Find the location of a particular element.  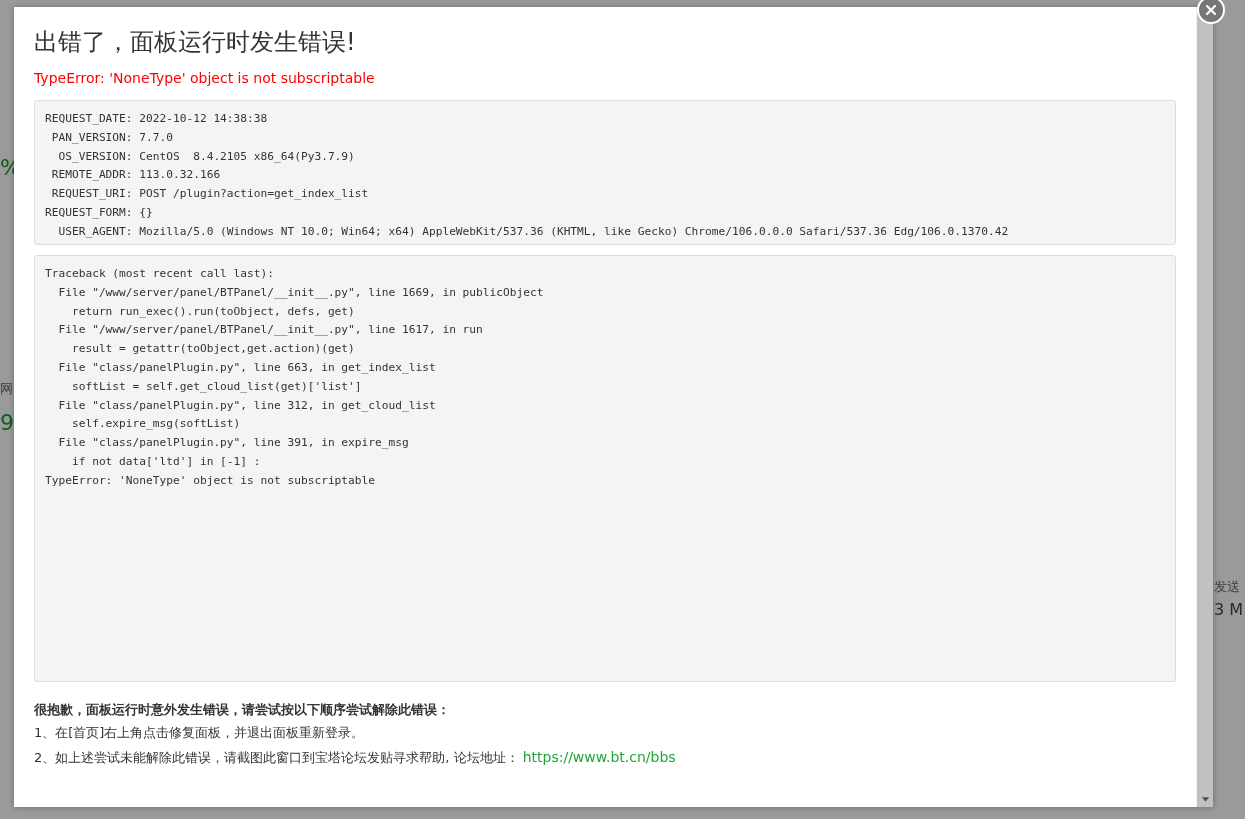

traceback-line: result = getattr(toObject,get.action)(get) is located at coordinates (213, 349).